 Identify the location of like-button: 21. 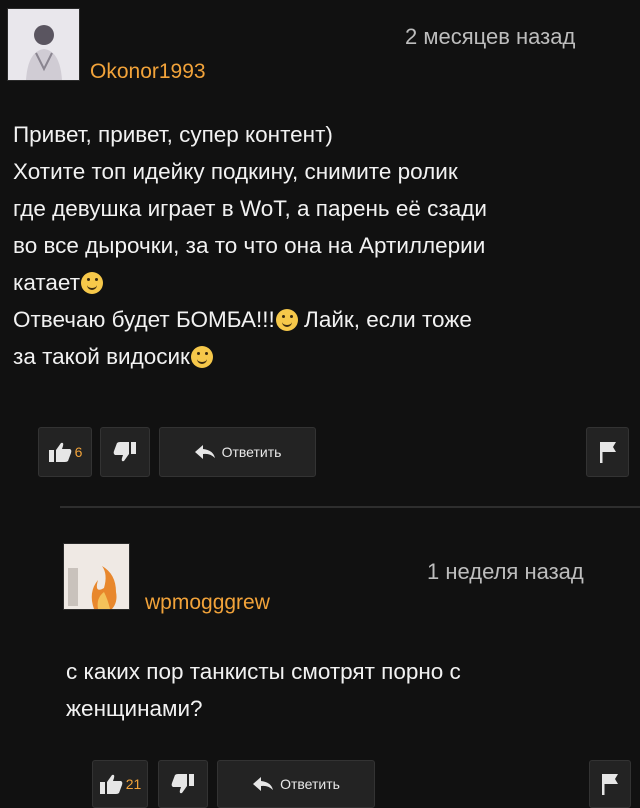
(120, 784).